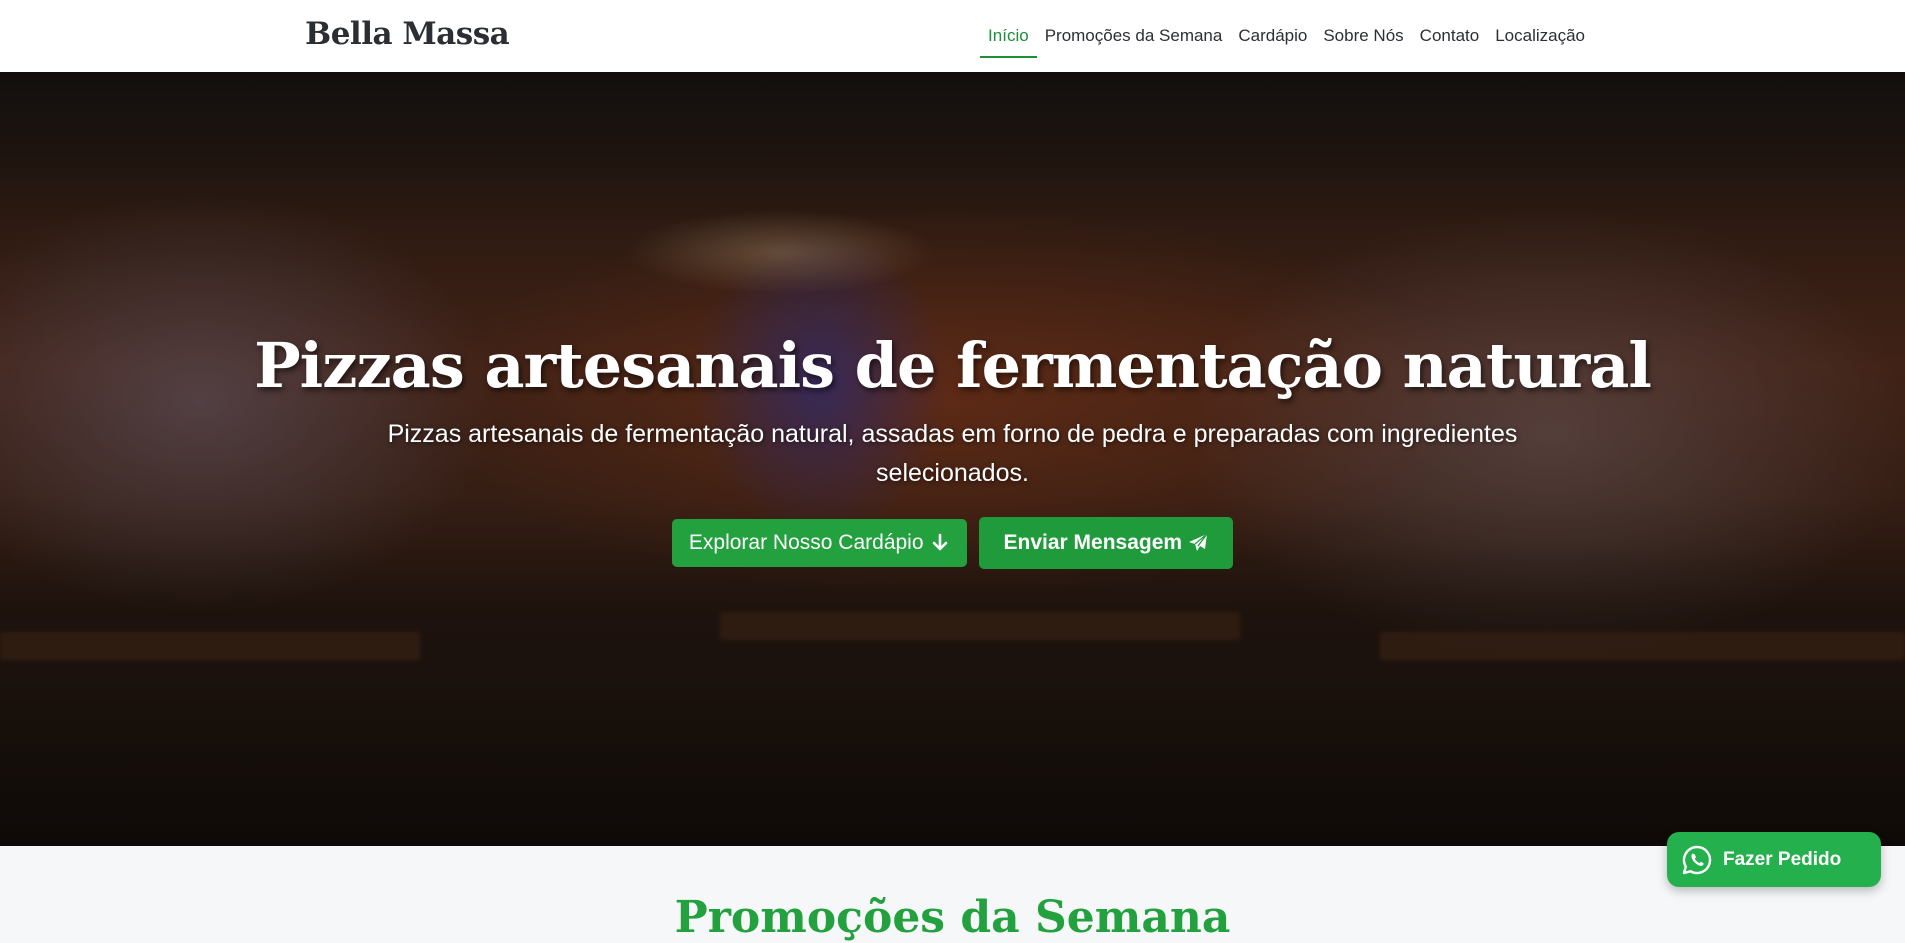 Image resolution: width=1905 pixels, height=943 pixels. What do you see at coordinates (407, 34) in the screenshot?
I see `brand-logo: Bella Massa` at bounding box center [407, 34].